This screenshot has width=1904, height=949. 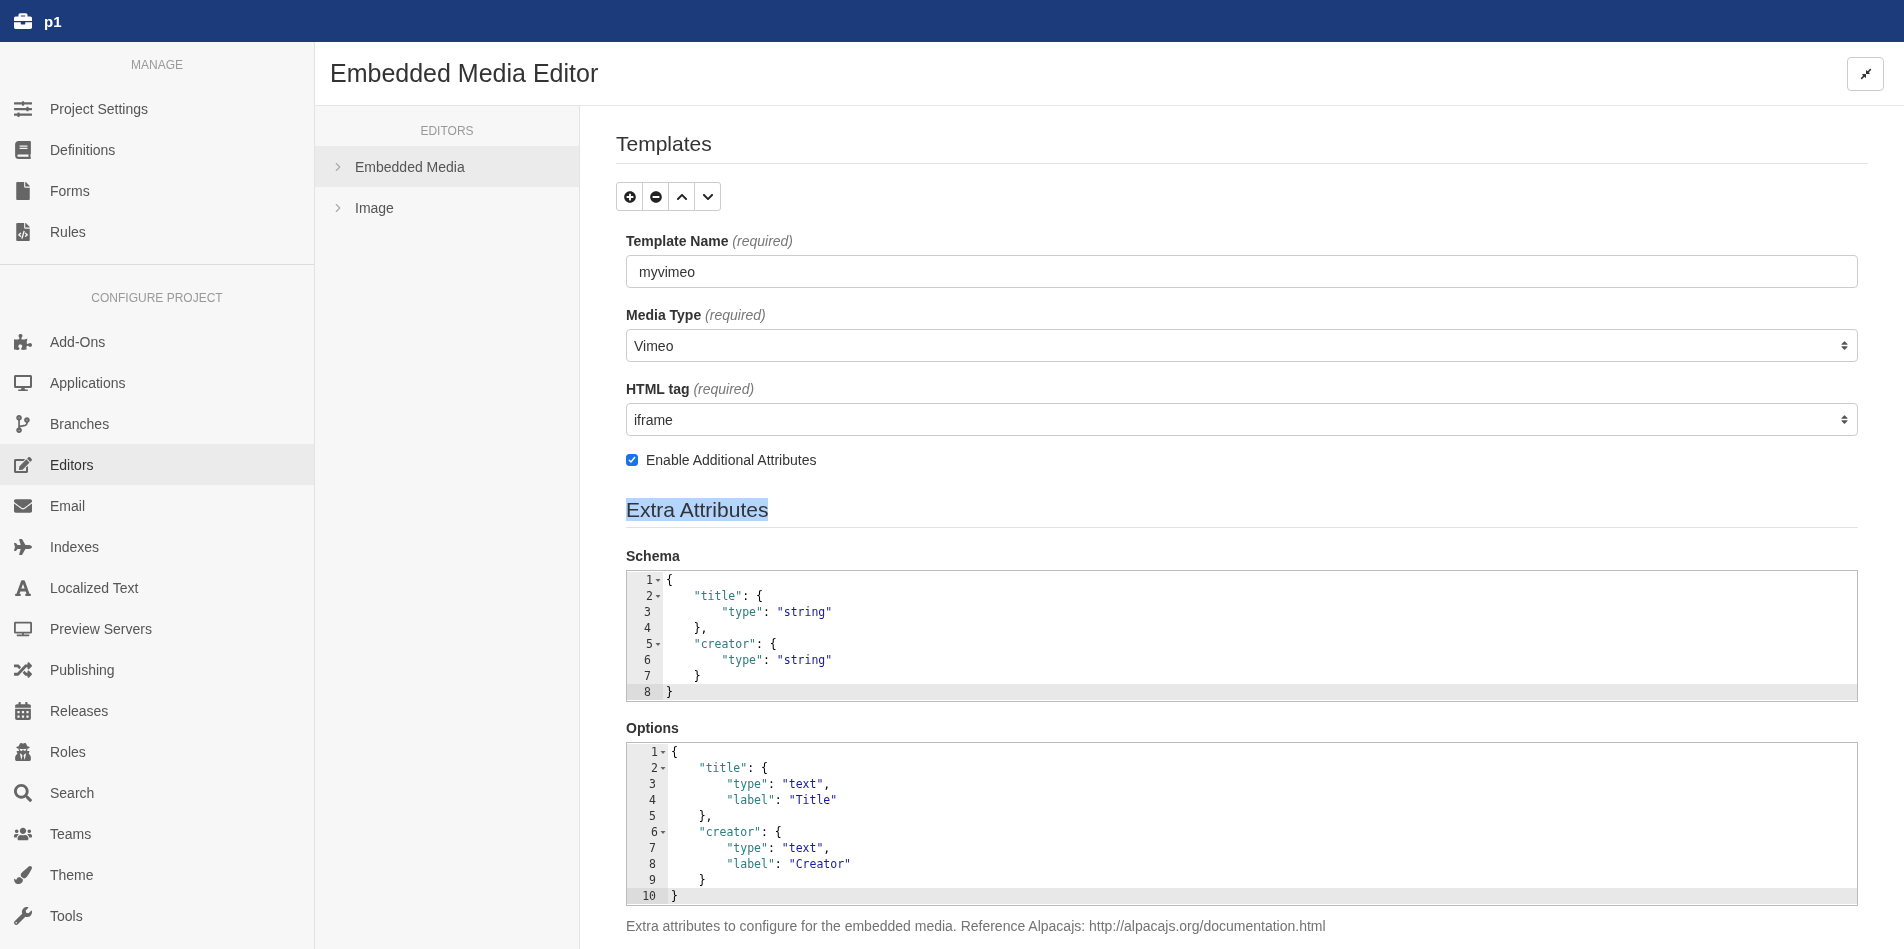 I want to click on sliders-icon, so click(x=23, y=108).